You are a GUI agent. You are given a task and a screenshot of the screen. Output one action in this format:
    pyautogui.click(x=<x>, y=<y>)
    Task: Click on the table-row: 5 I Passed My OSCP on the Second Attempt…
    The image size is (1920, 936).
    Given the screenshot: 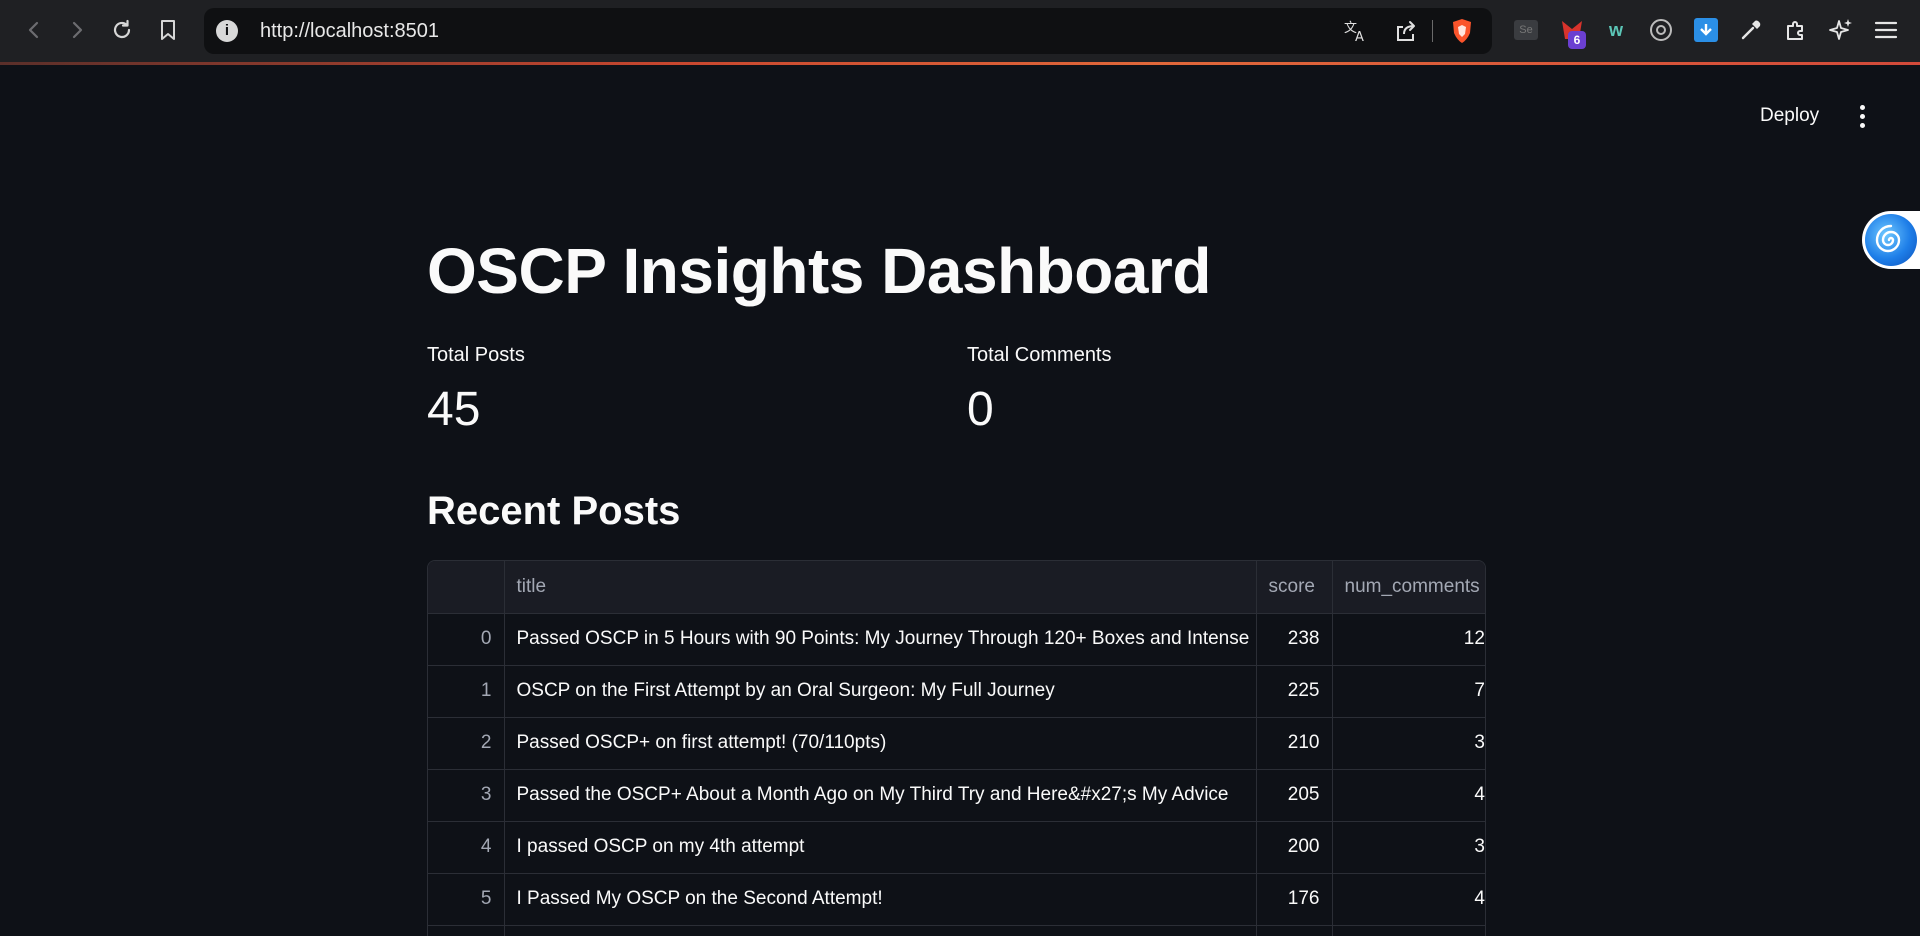 What is the action you would take?
    pyautogui.click(x=956, y=899)
    